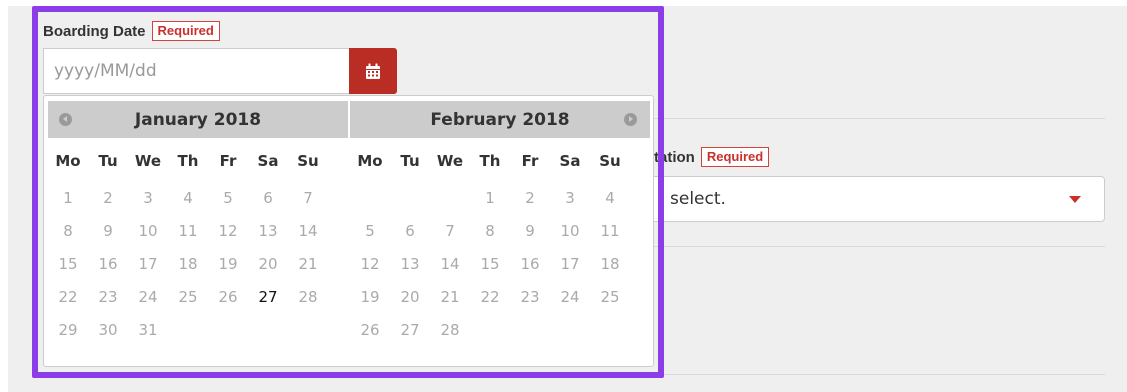 The height and width of the screenshot is (392, 1127). I want to click on station-label: Station Required, so click(707, 157).